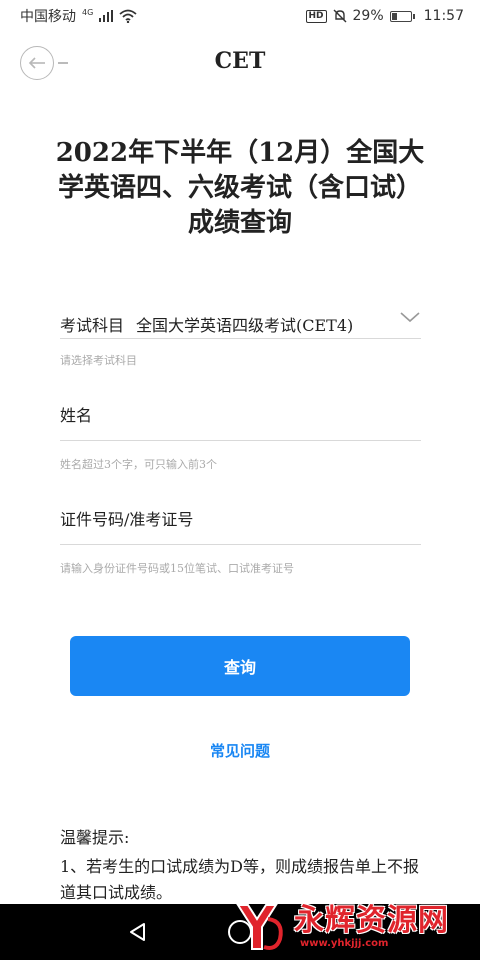 The height and width of the screenshot is (960, 480). I want to click on watermark-url: www.yhkjjj.com, so click(344, 943).